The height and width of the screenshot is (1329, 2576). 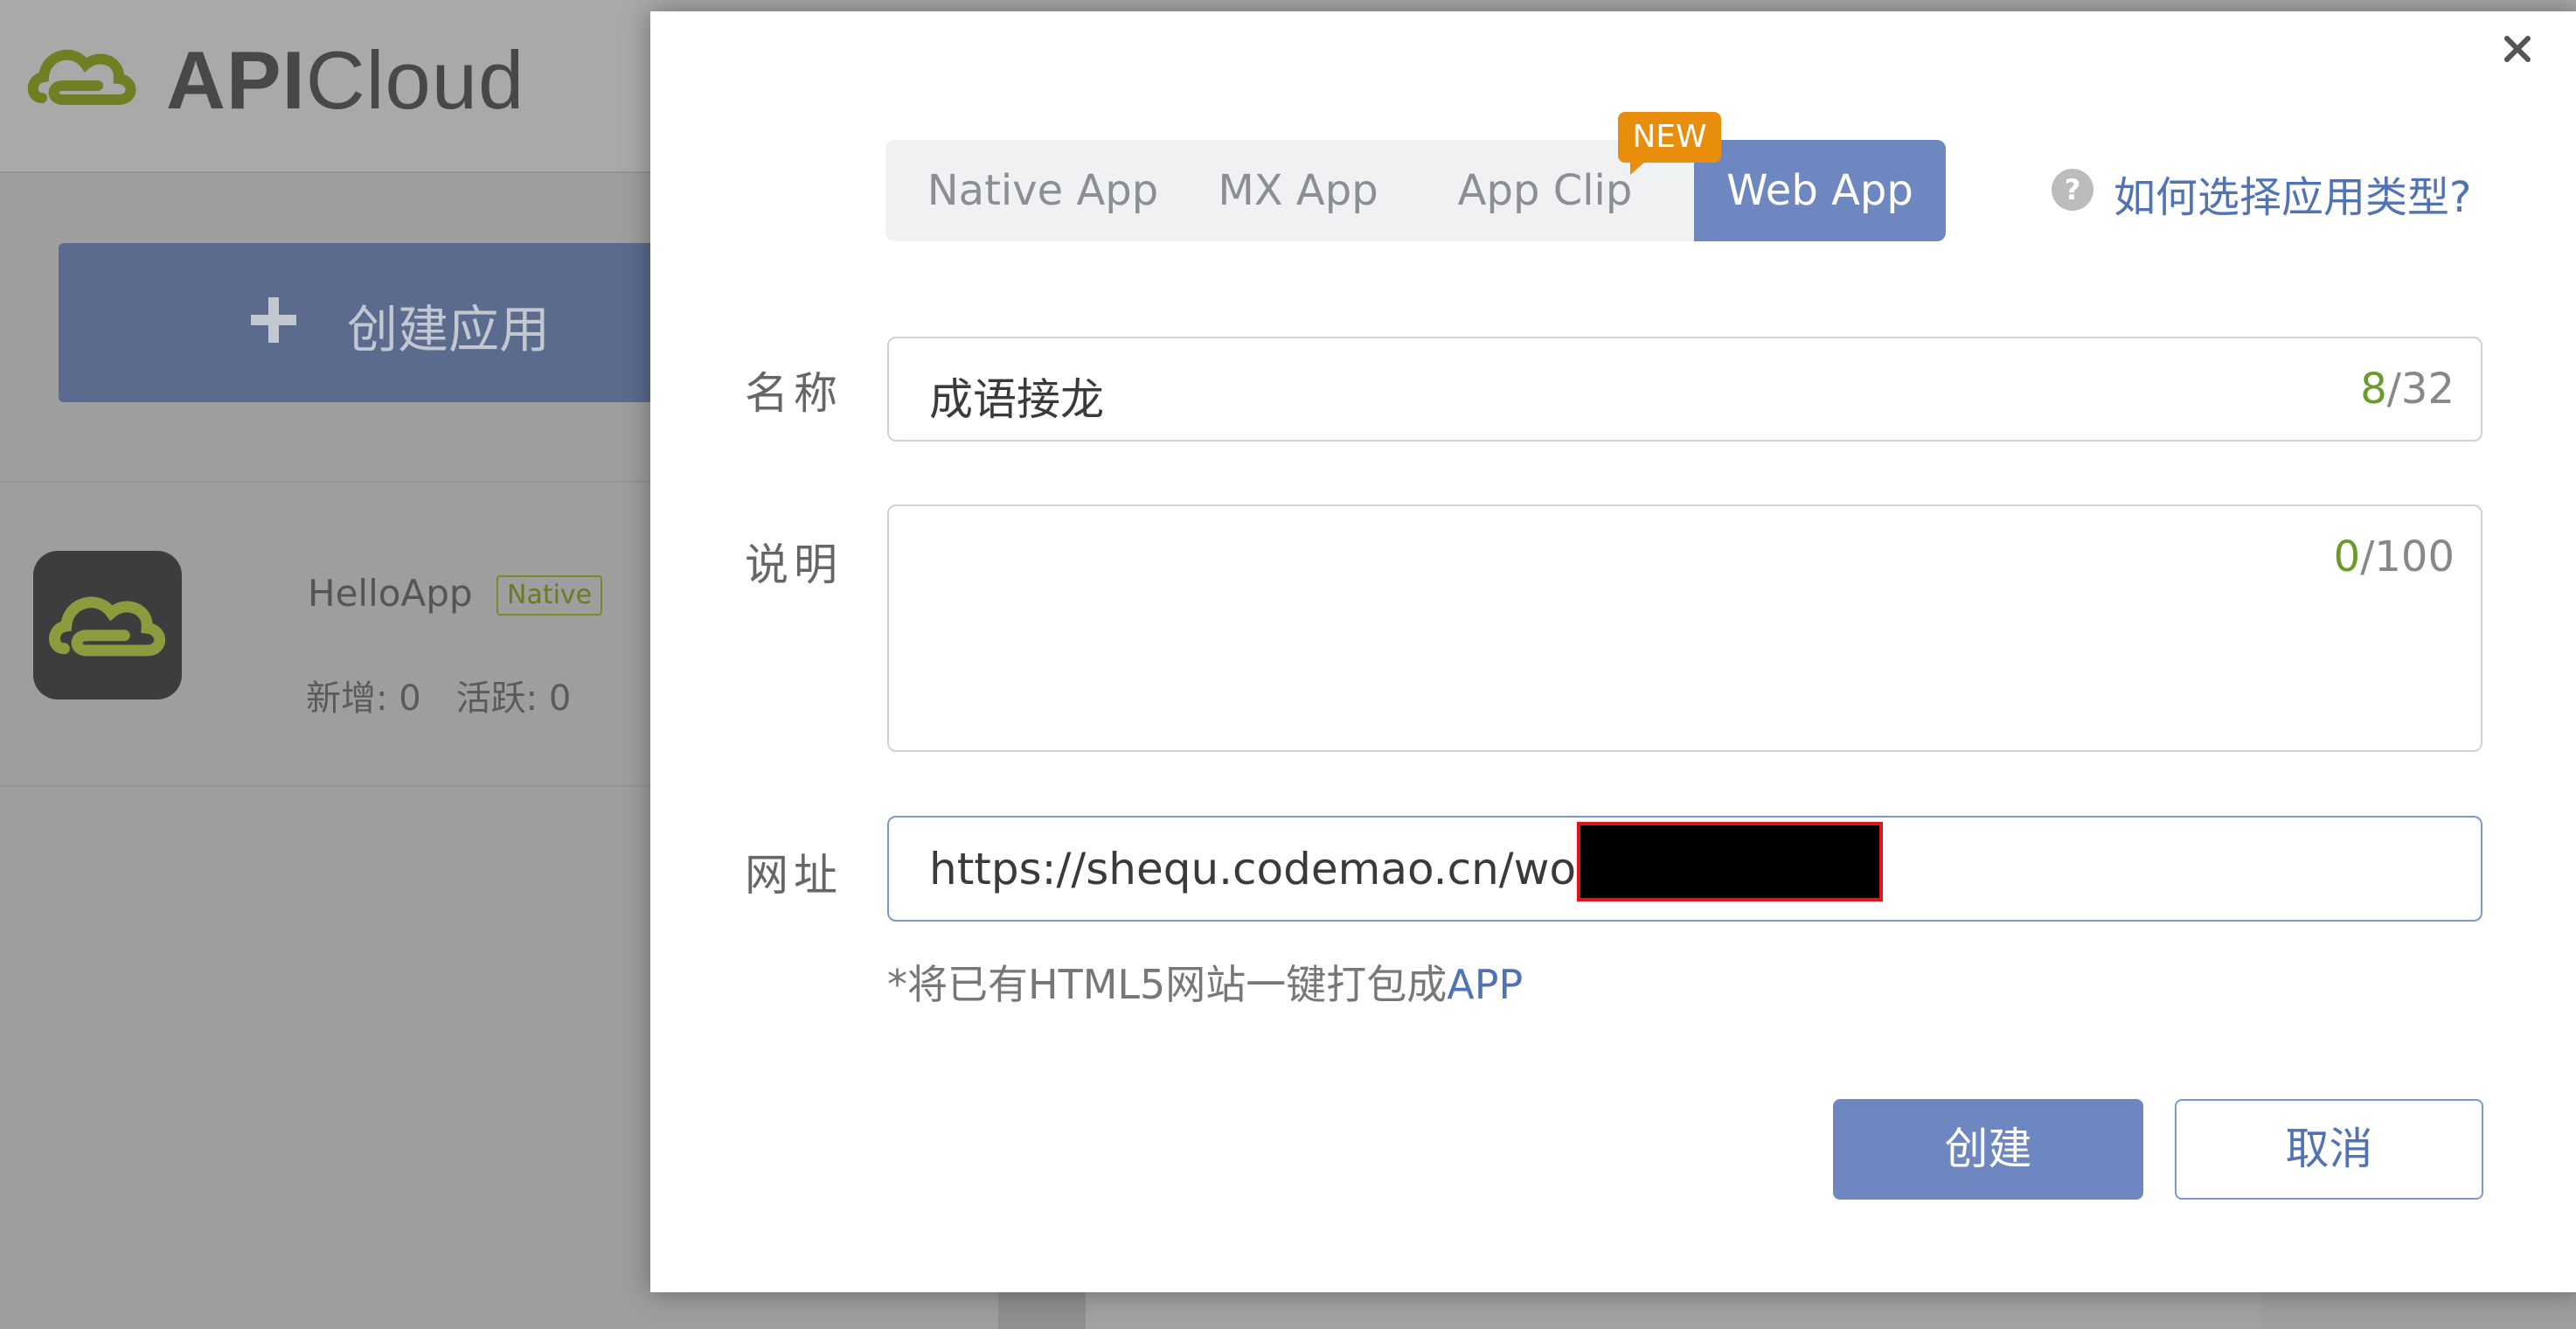 I want to click on app-stats: 新增: 0 活跃: 0, so click(x=456, y=695).